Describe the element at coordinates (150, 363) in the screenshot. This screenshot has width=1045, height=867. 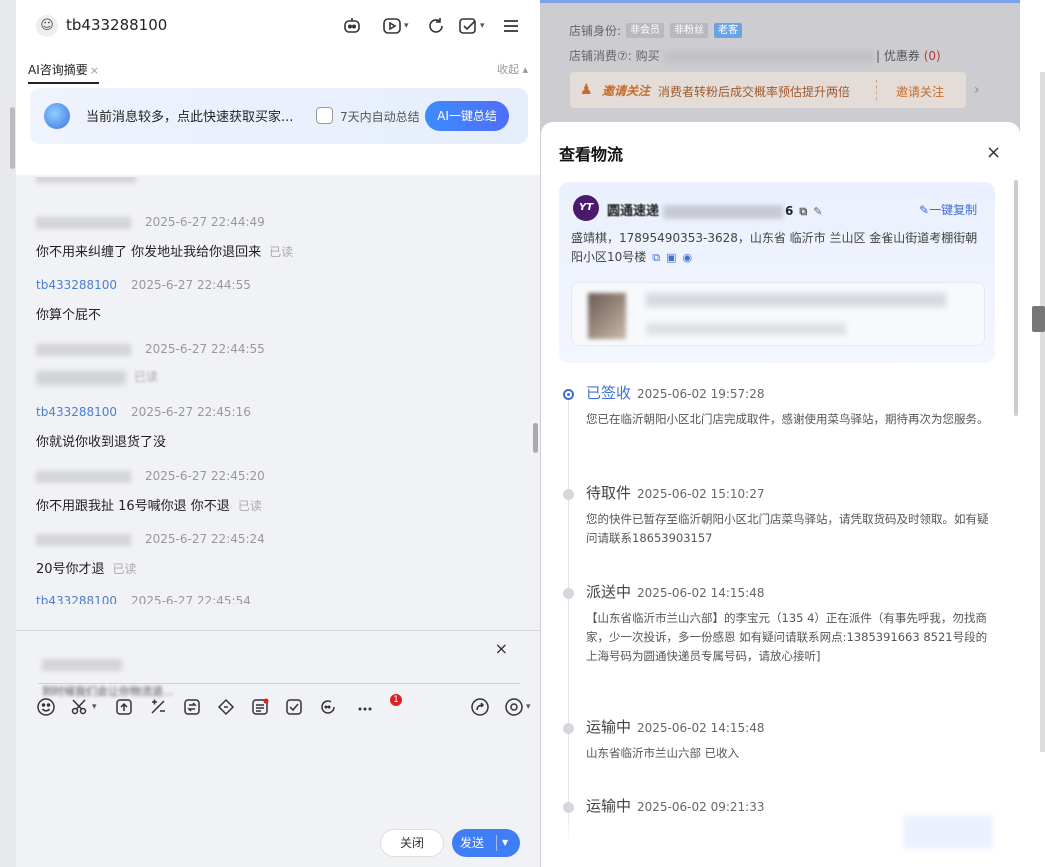
I see `message-item: 2025-6-27 22:44:55 已读` at that location.